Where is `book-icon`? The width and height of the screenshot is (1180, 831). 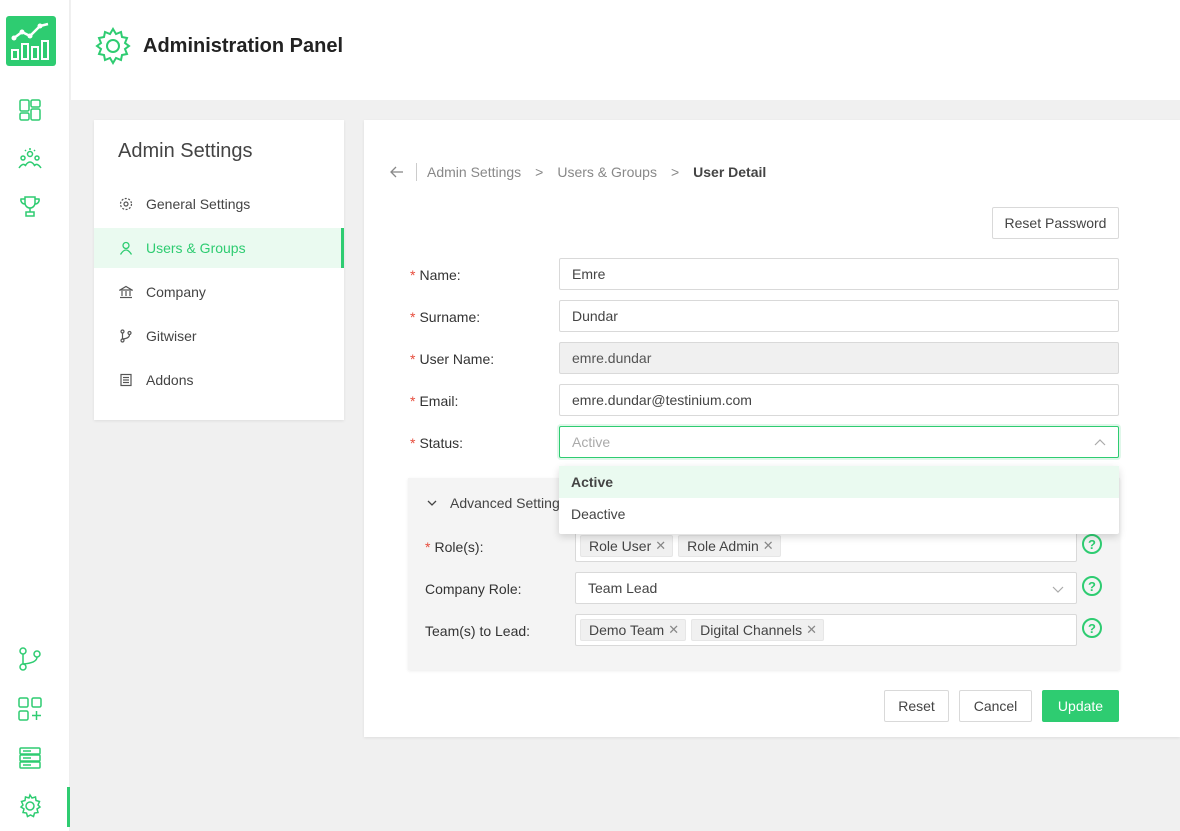 book-icon is located at coordinates (126, 380).